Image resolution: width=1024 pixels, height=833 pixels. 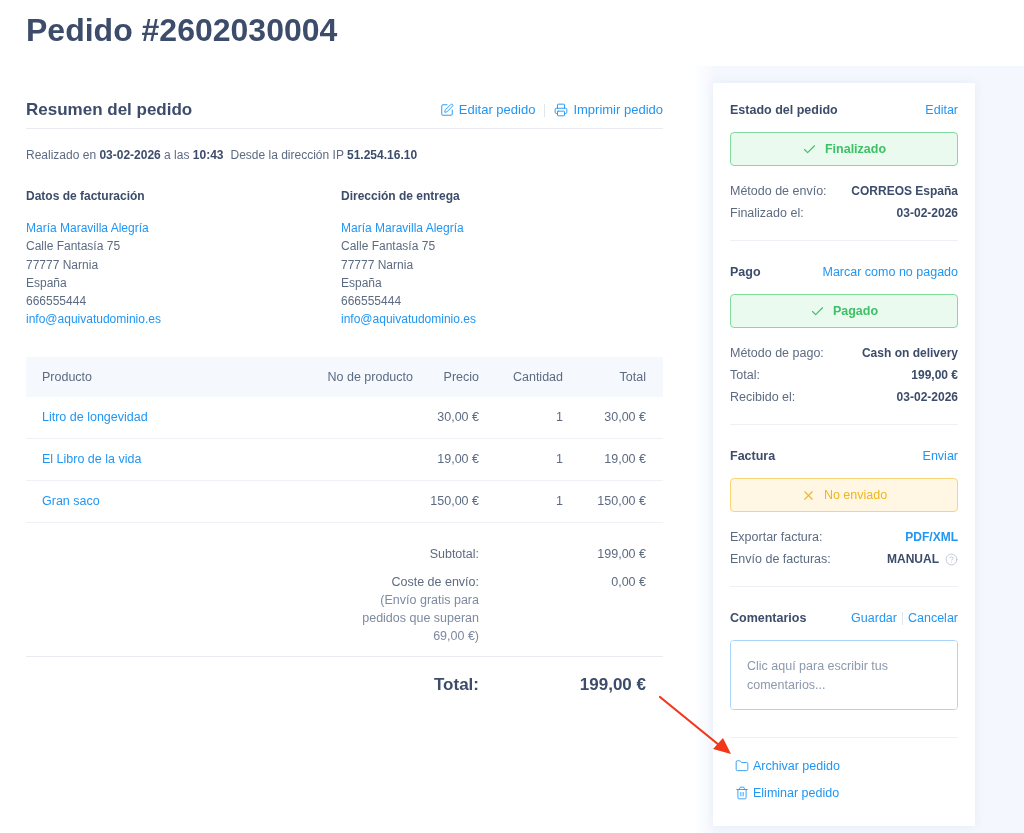 I want to click on info-label: Método de pago:, so click(x=777, y=353).